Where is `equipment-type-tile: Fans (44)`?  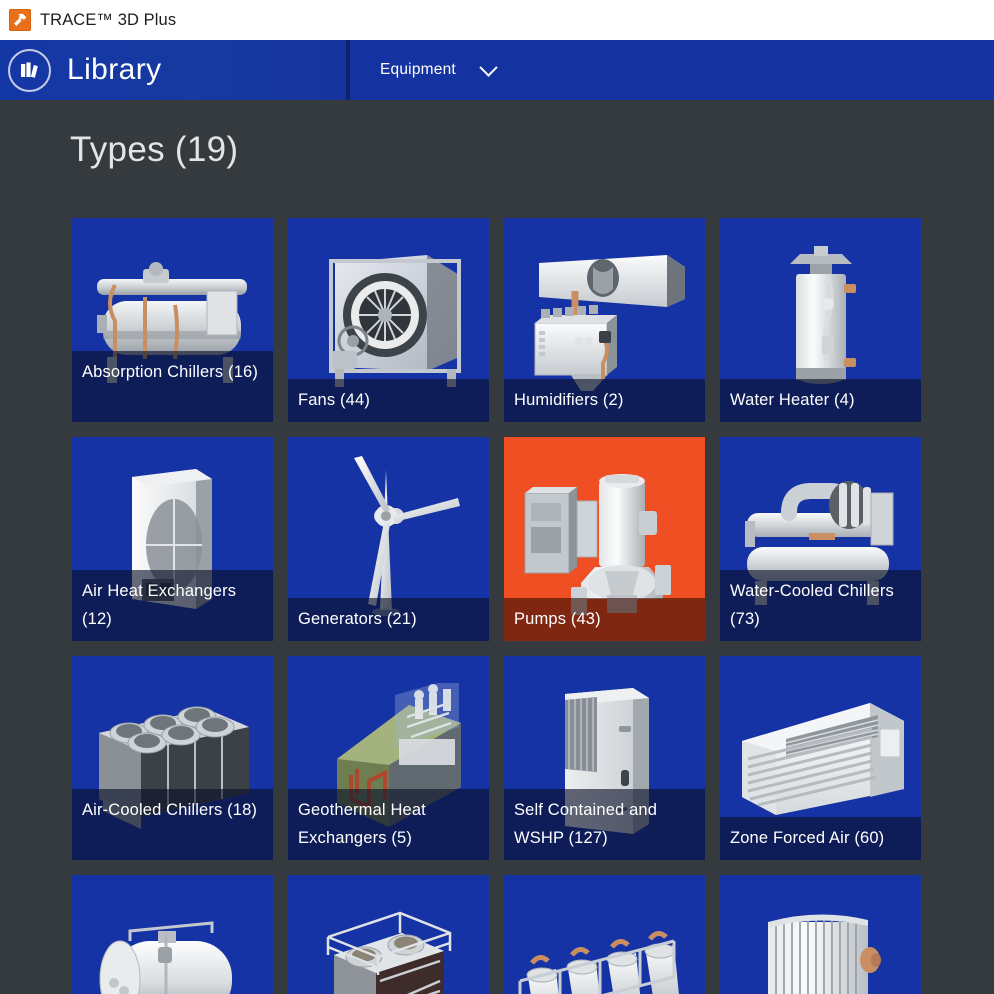
equipment-type-tile: Fans (44) is located at coordinates (388, 320).